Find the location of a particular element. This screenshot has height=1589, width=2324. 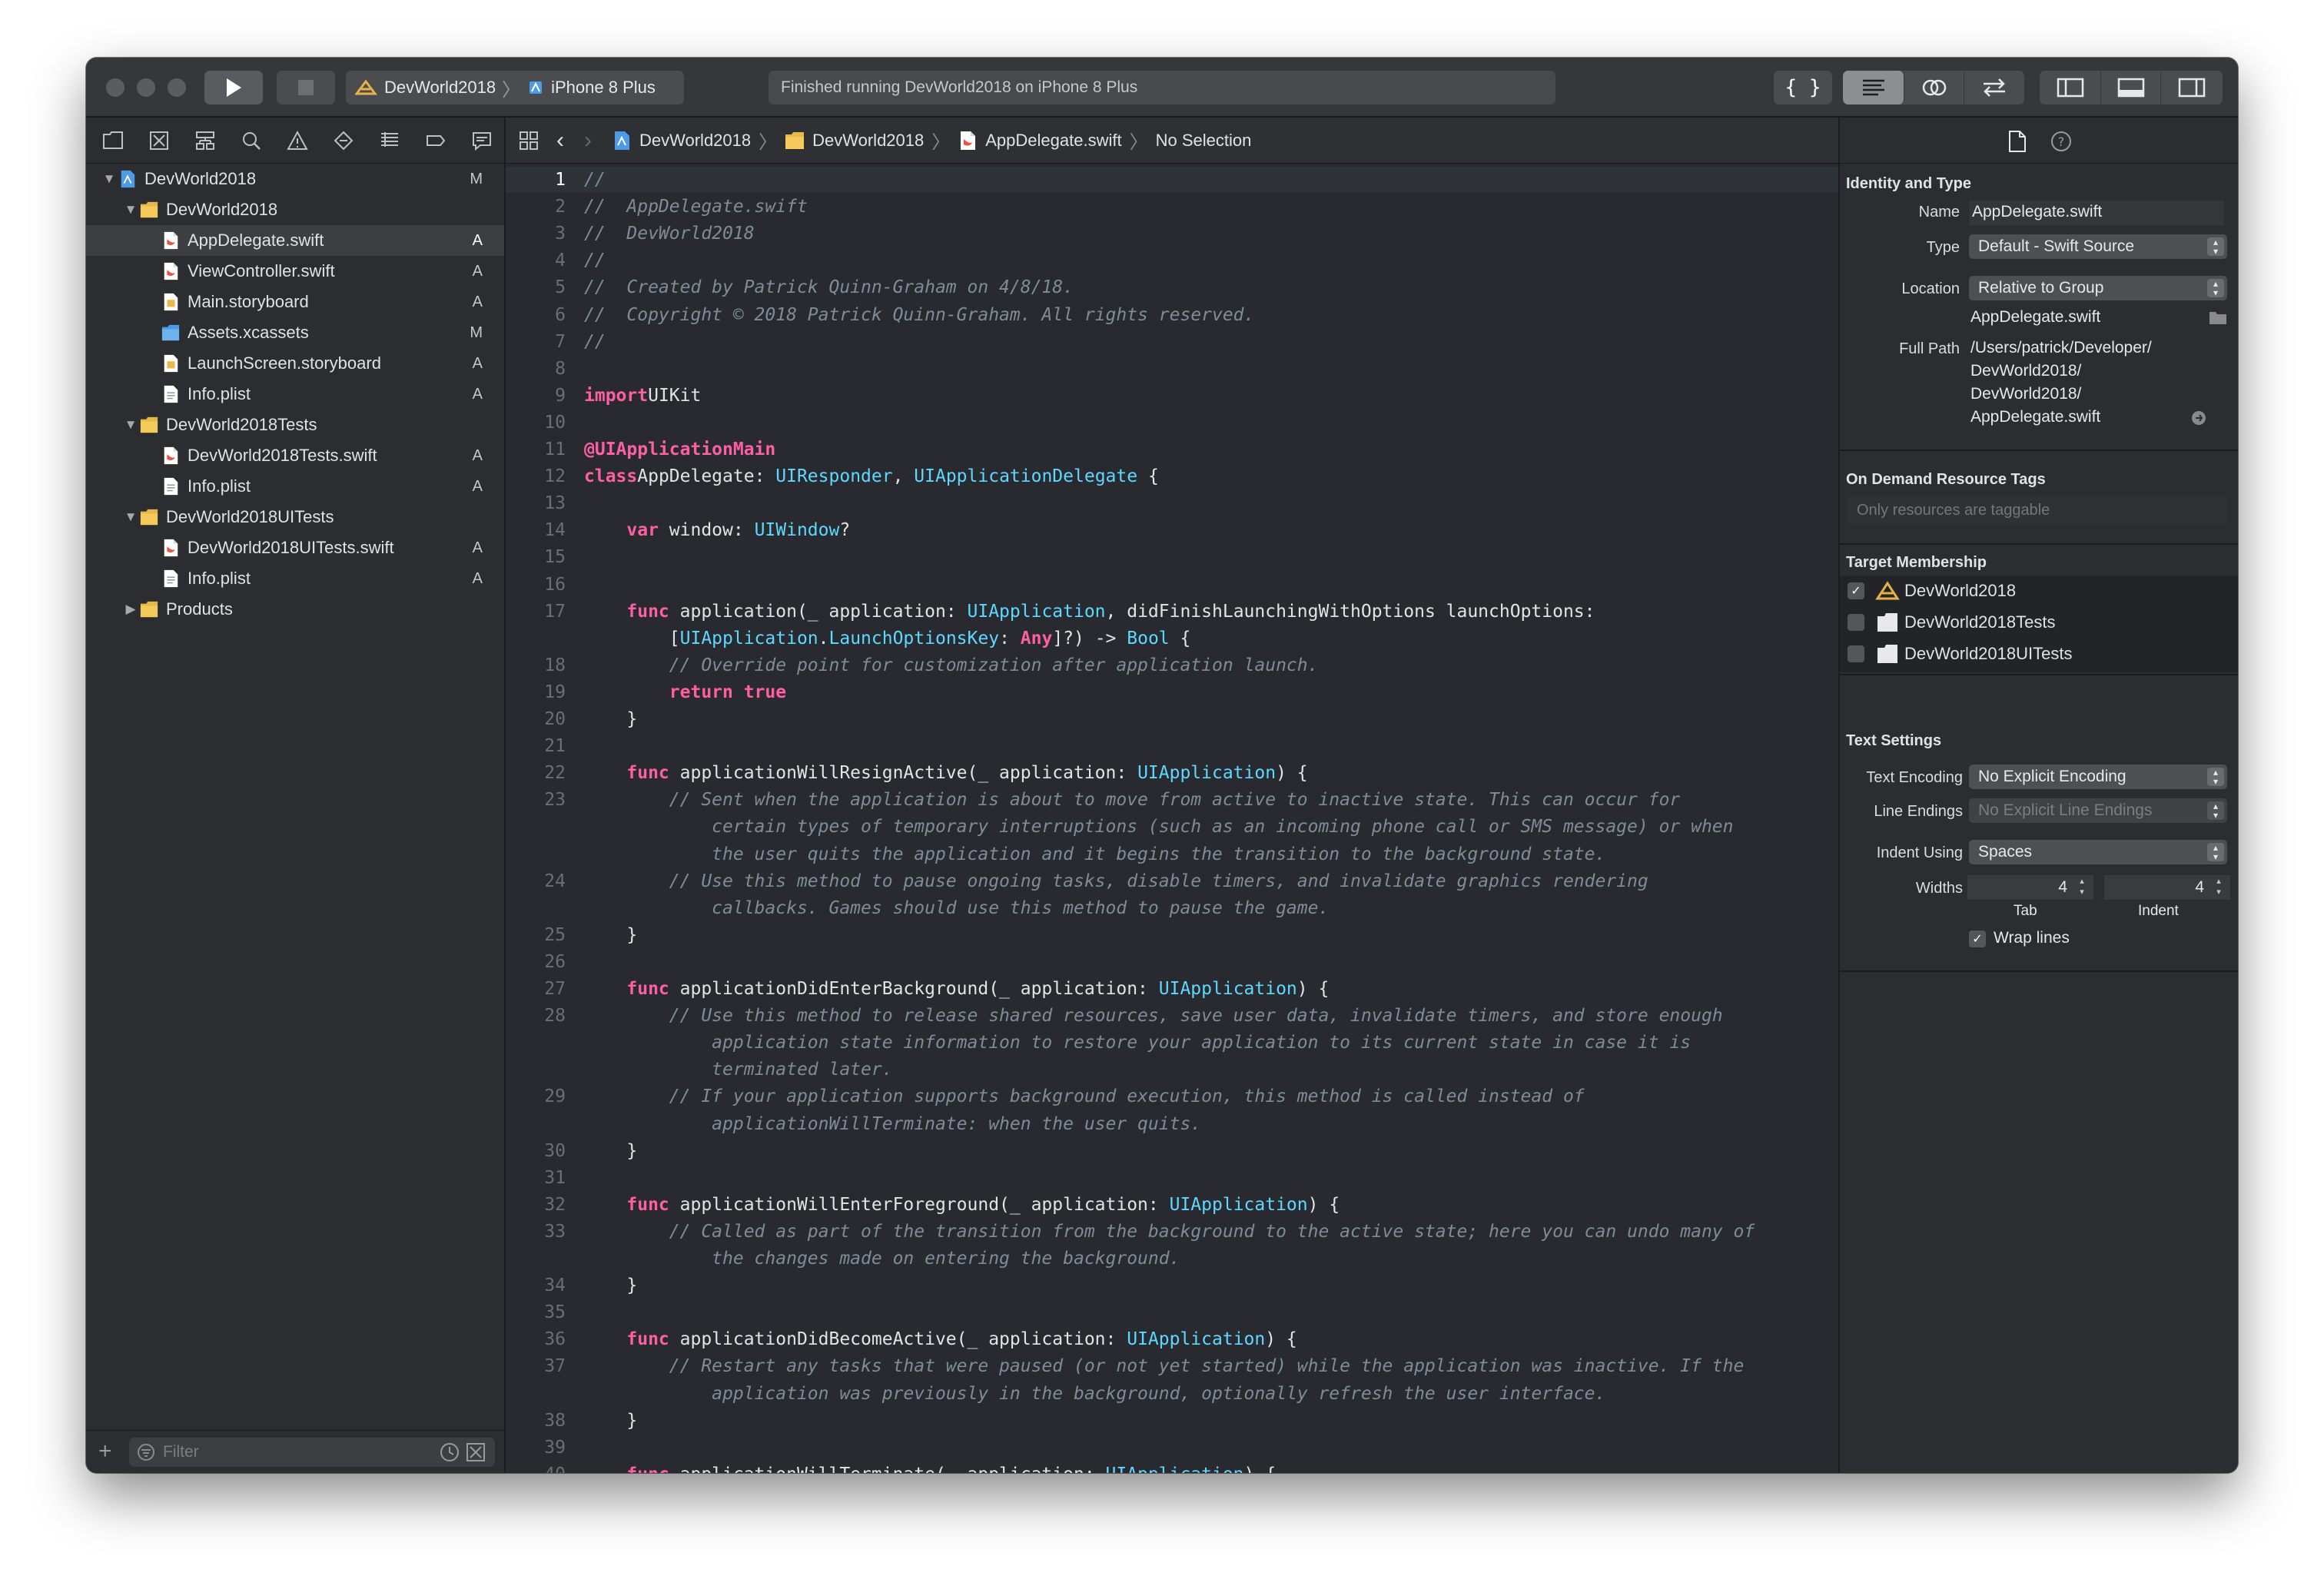

close-window-button is located at coordinates (115, 87).